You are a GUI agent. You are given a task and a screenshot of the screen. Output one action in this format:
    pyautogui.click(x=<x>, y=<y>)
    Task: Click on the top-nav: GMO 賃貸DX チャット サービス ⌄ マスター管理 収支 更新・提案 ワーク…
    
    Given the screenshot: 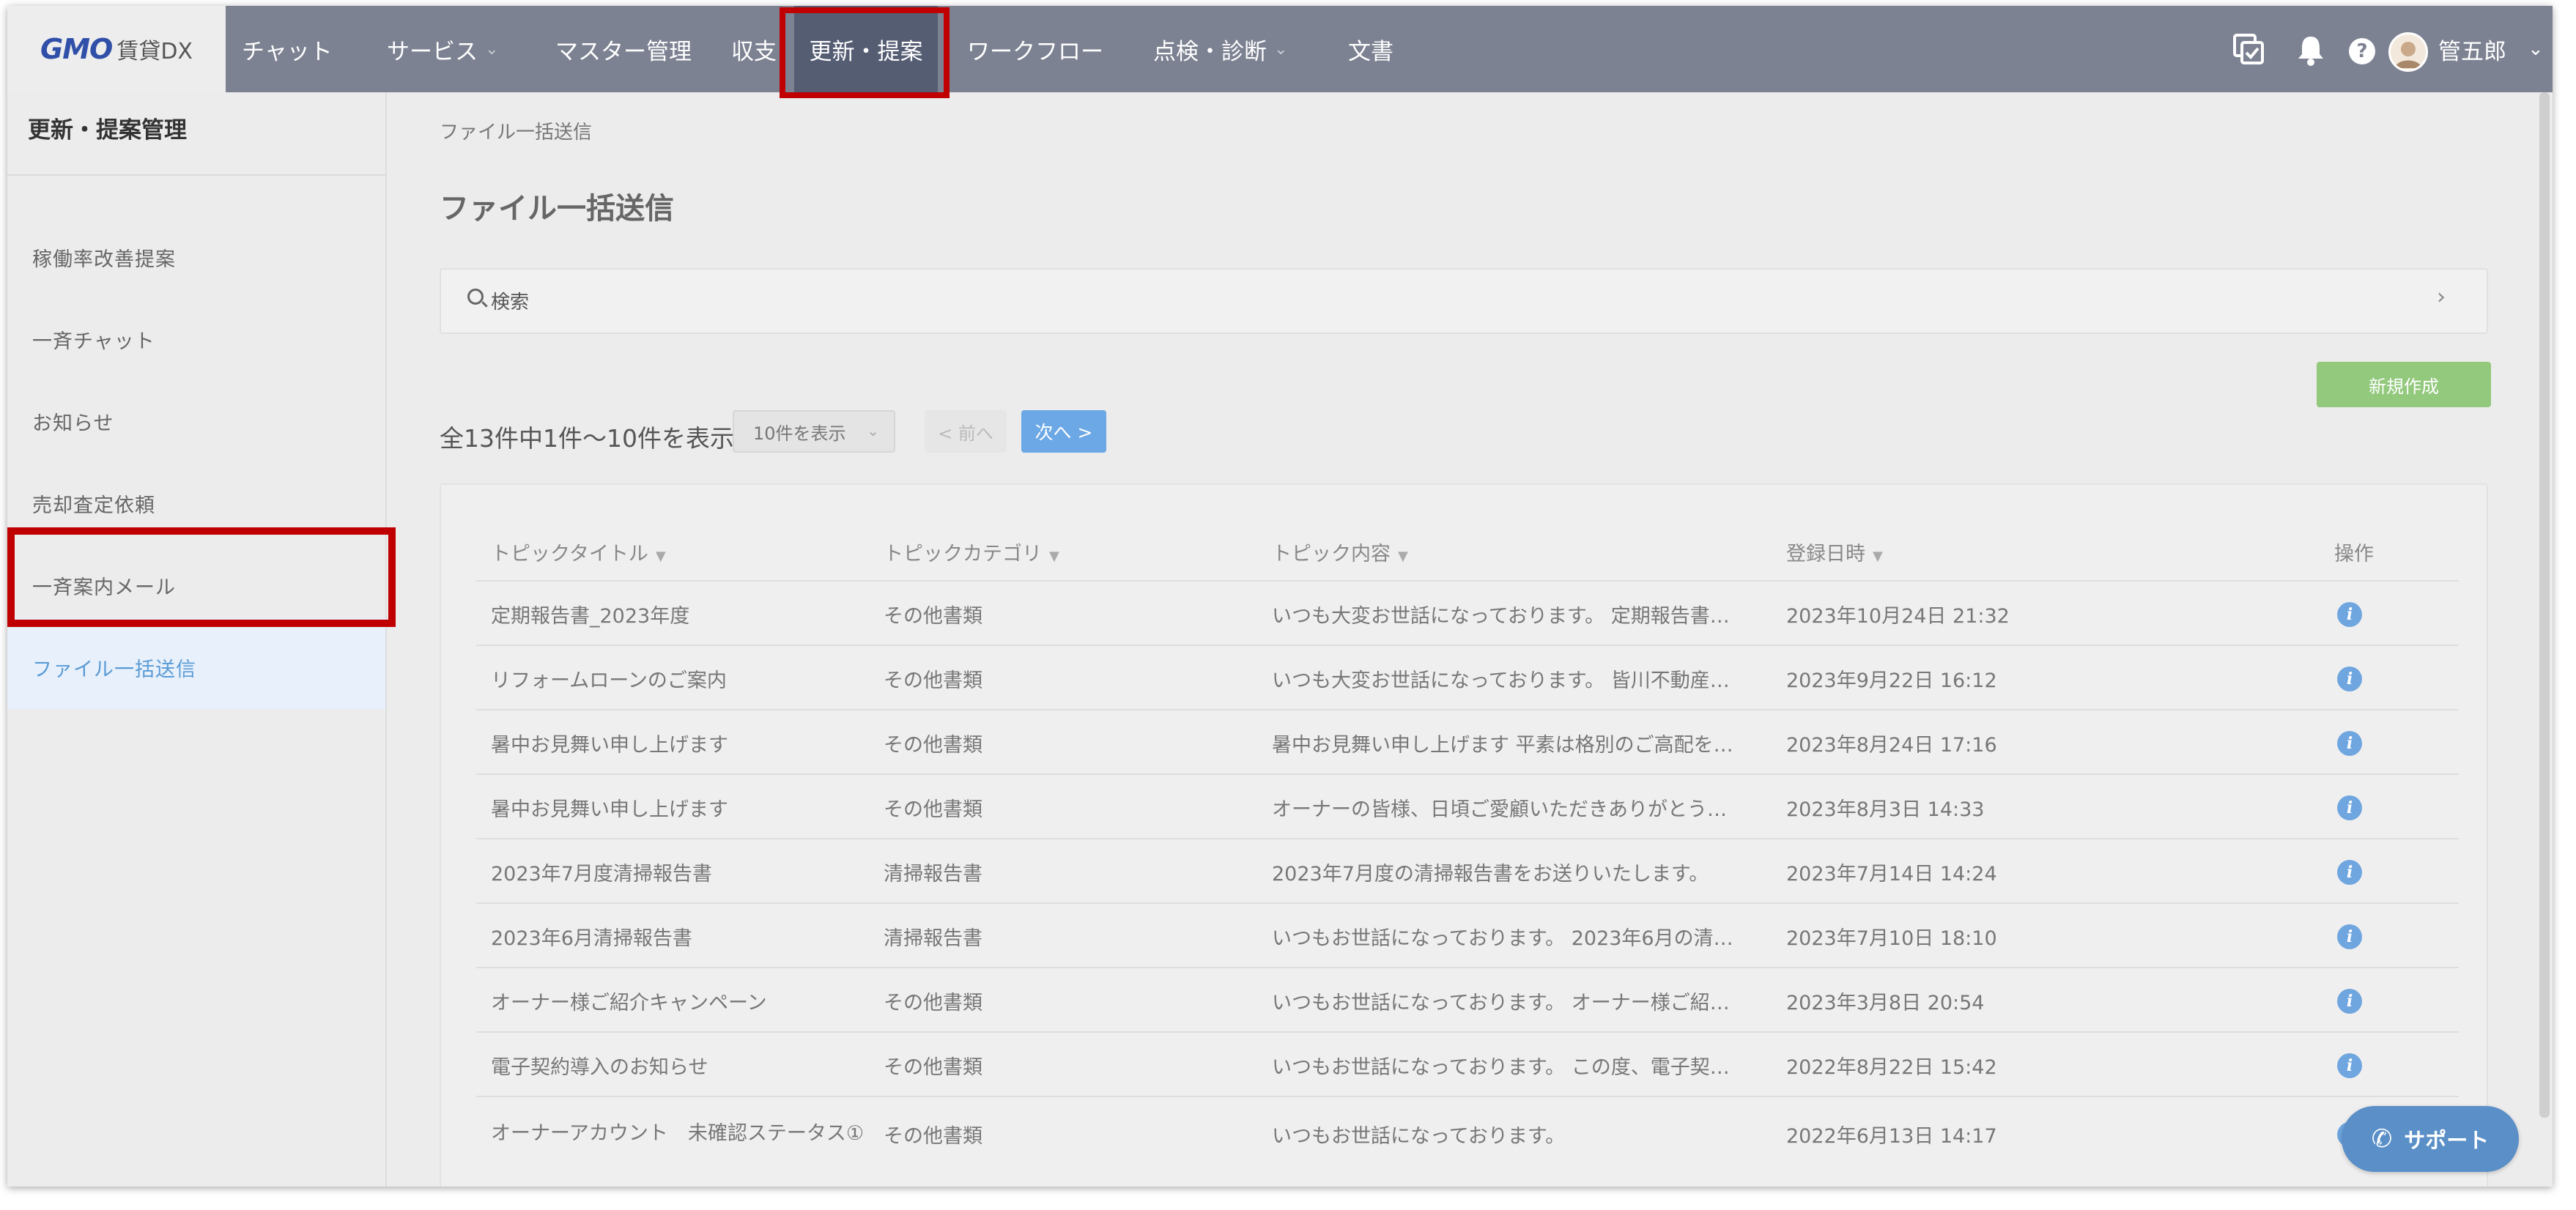 What is the action you would take?
    pyautogui.click(x=1280, y=49)
    